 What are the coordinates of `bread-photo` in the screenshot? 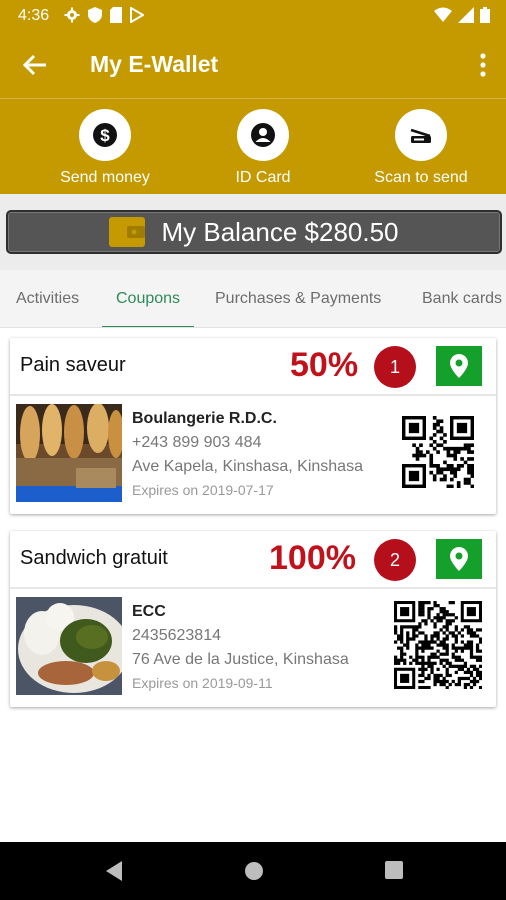 It's located at (69, 453).